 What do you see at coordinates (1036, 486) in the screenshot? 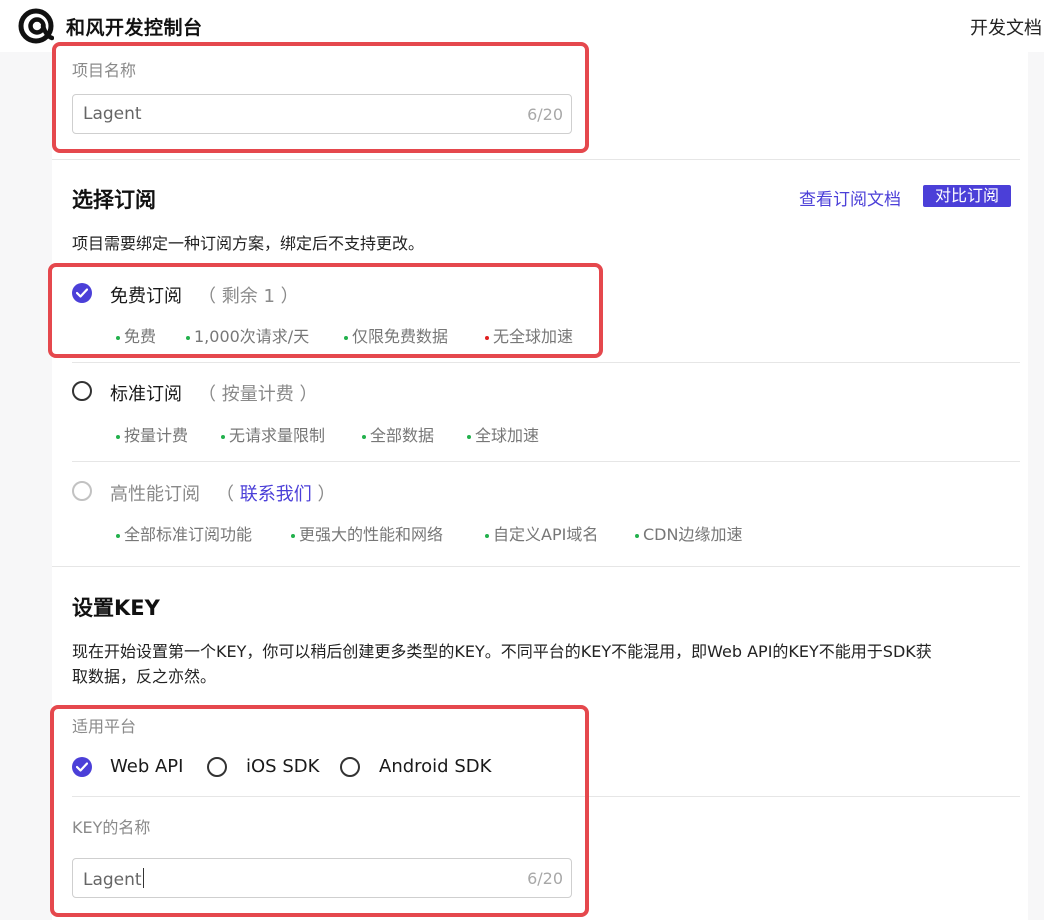
I see `right-gutter` at bounding box center [1036, 486].